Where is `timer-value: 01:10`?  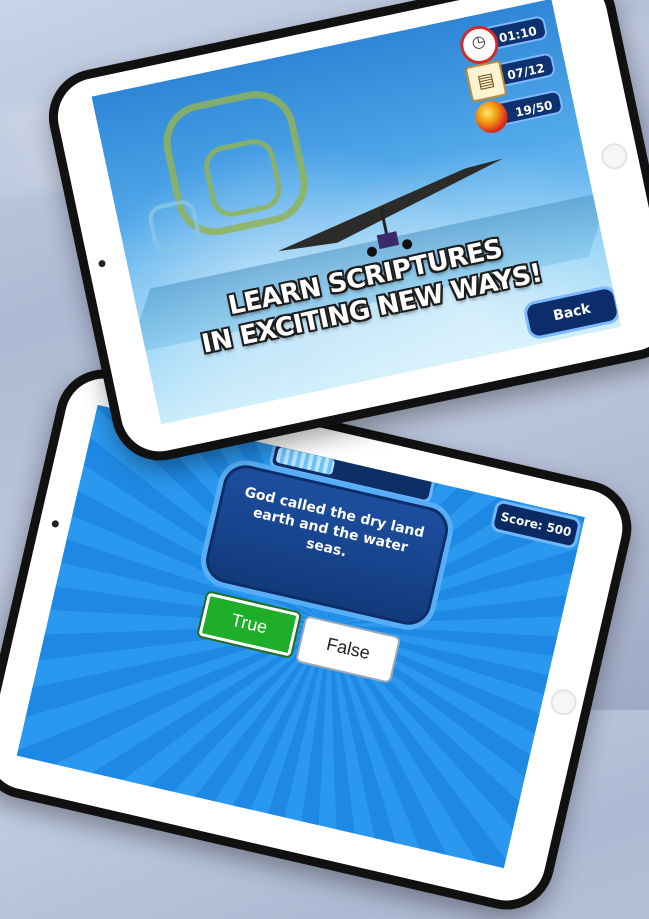
timer-value: 01:10 is located at coordinates (518, 34).